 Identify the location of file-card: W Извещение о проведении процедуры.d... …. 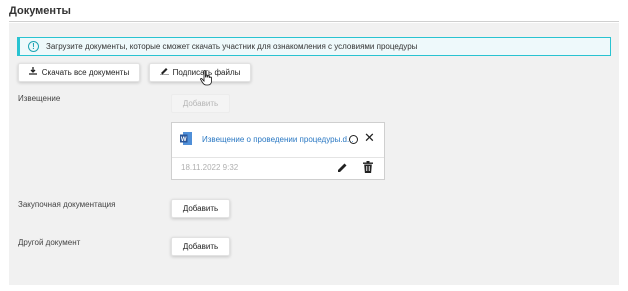
(278, 151).